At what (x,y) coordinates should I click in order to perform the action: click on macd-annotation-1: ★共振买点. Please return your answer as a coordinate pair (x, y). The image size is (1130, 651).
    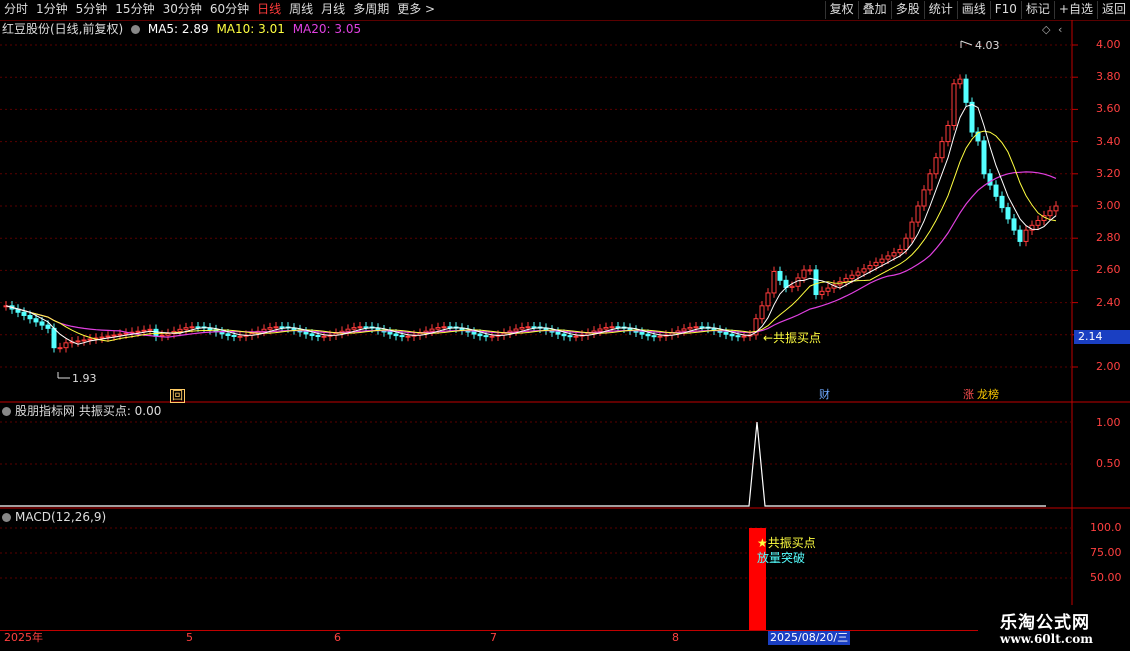
    Looking at the image, I should click on (786, 543).